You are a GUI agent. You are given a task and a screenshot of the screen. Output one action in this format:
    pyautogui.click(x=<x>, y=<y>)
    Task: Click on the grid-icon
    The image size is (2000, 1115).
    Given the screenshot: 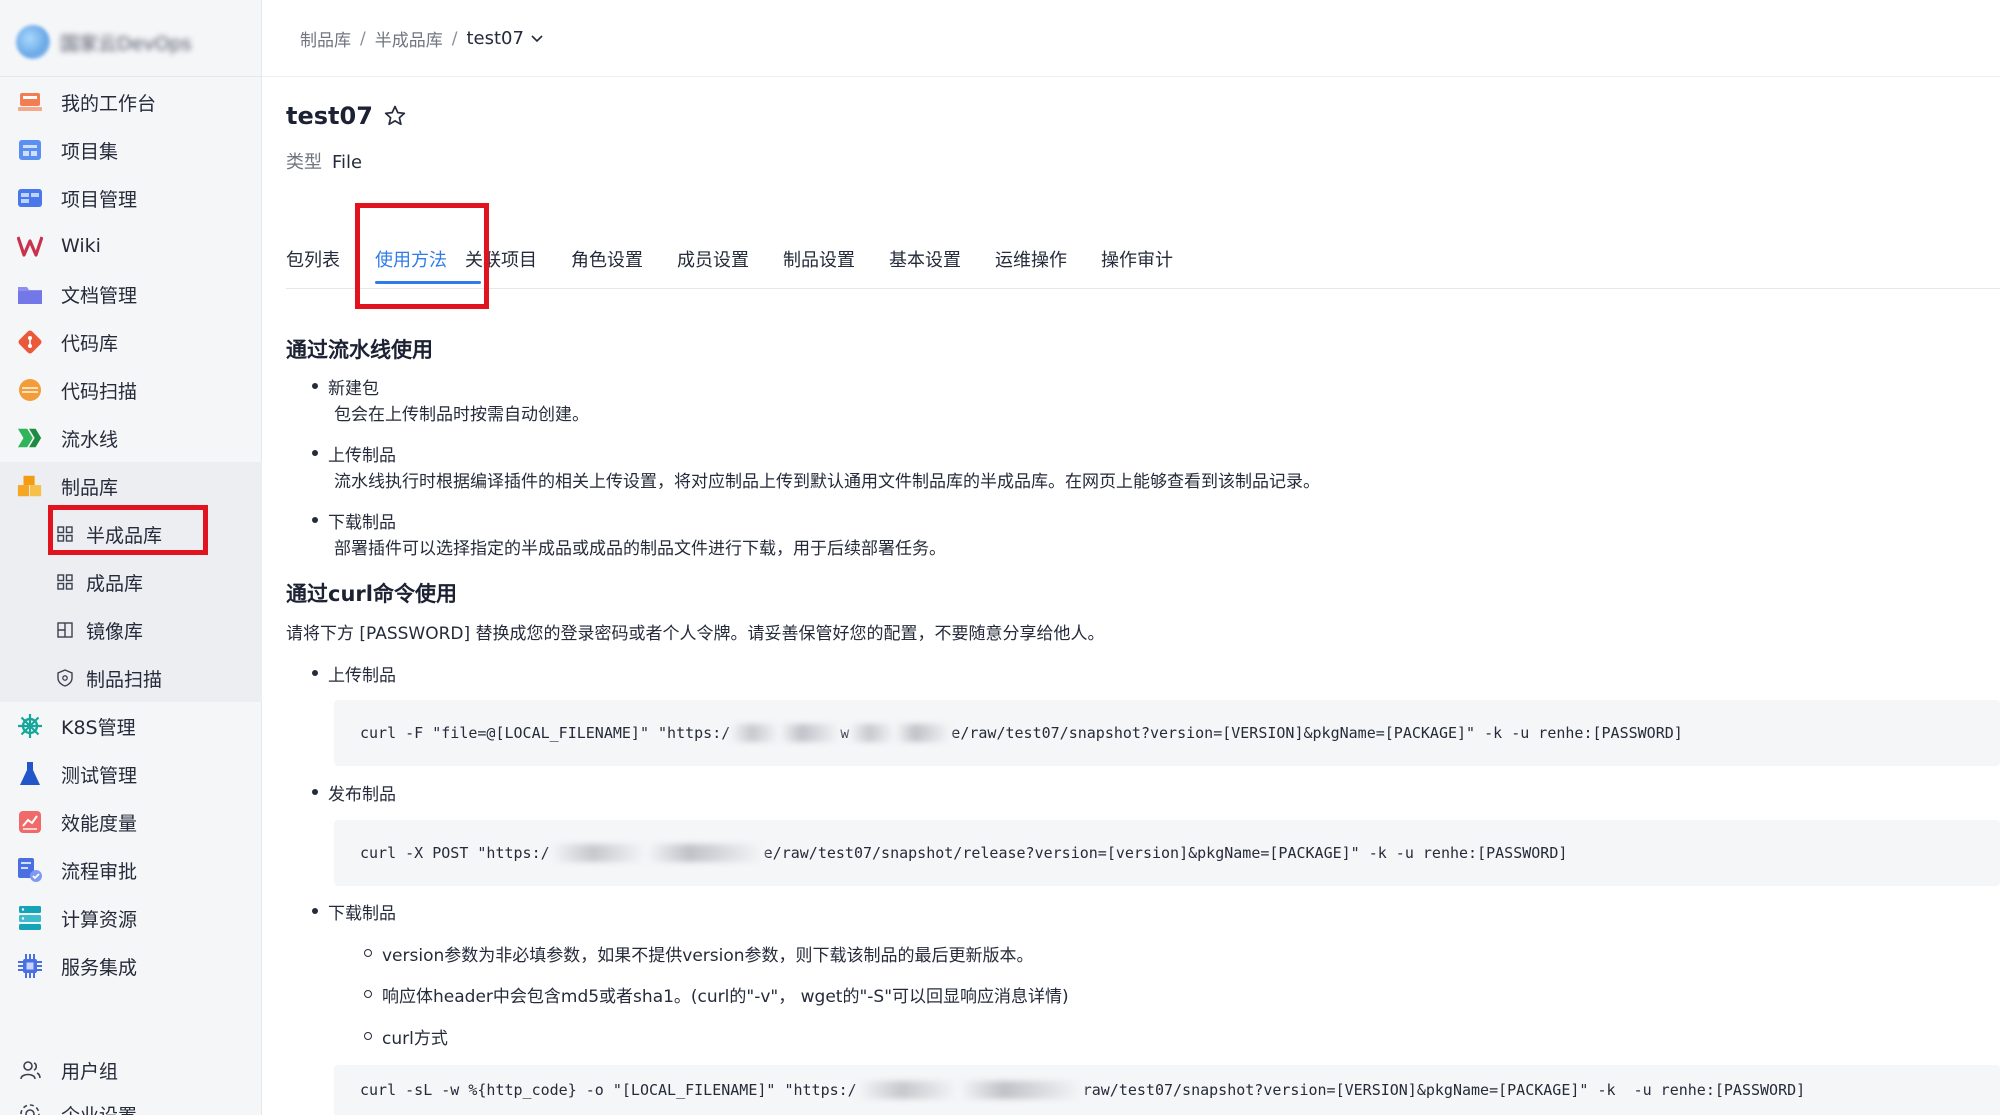 What is the action you would take?
    pyautogui.click(x=65, y=582)
    